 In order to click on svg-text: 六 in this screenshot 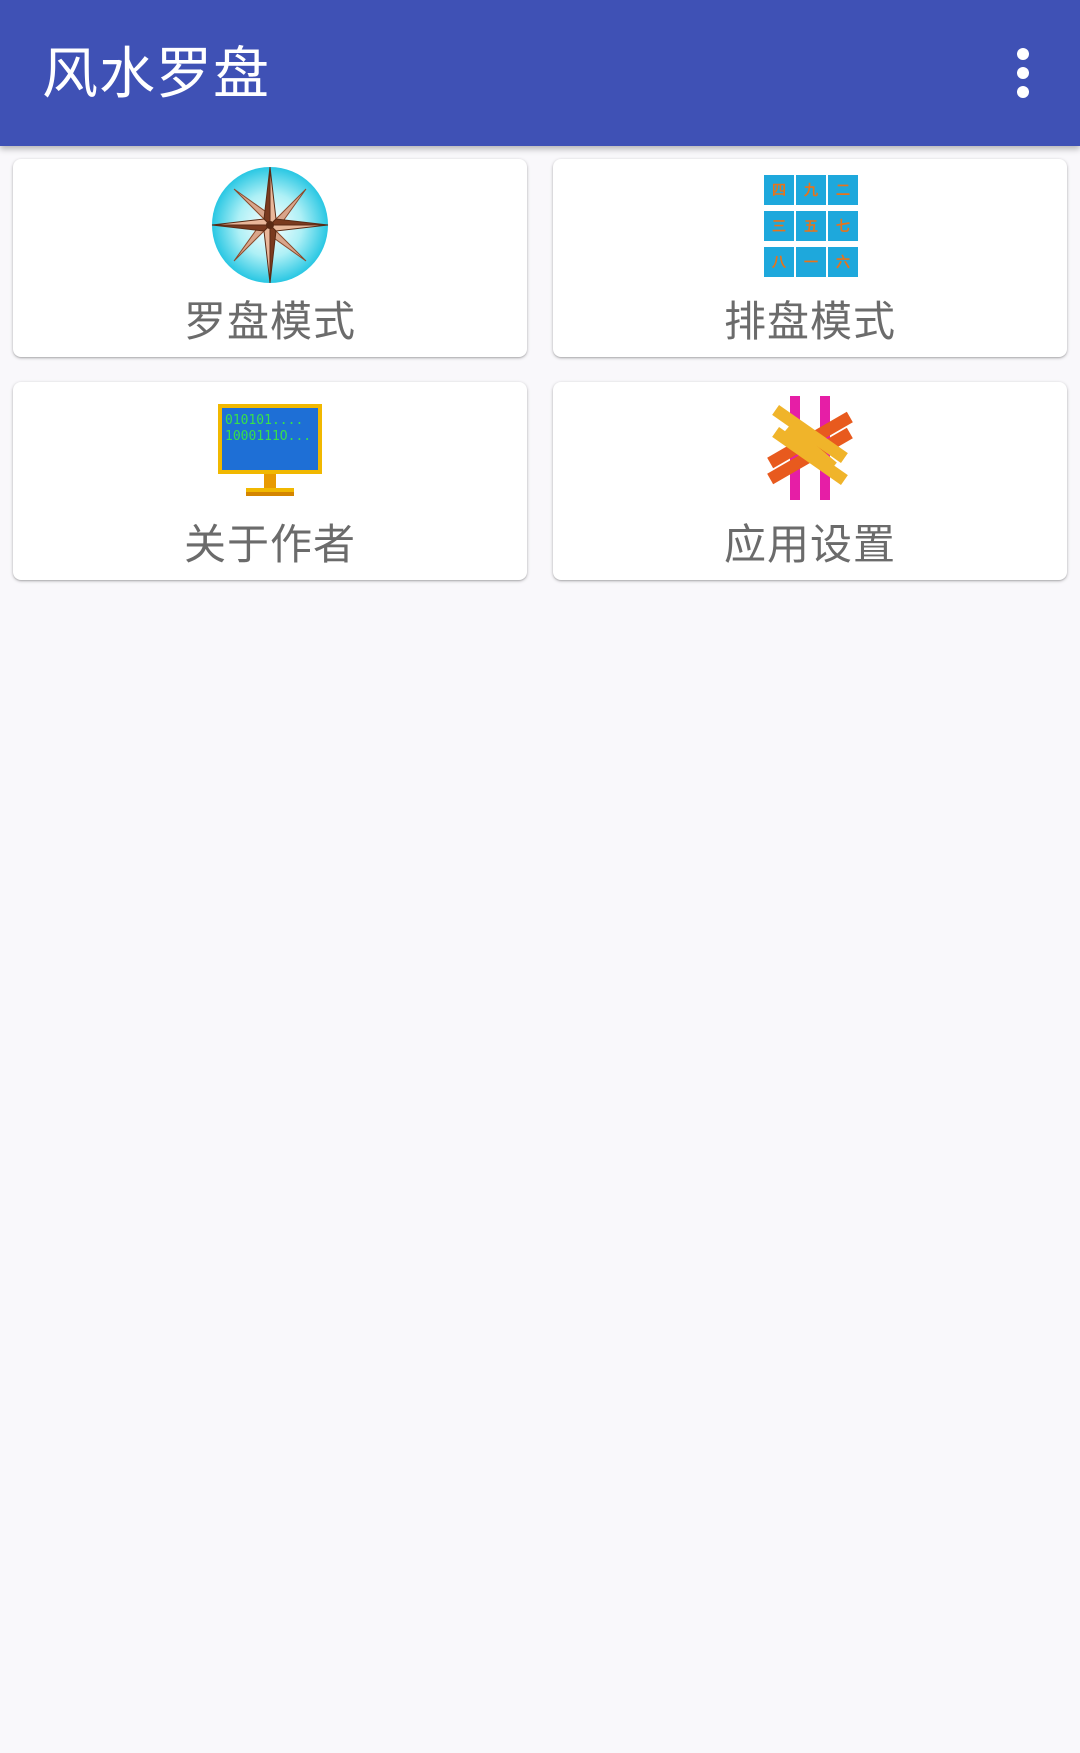, I will do `click(843, 262)`.